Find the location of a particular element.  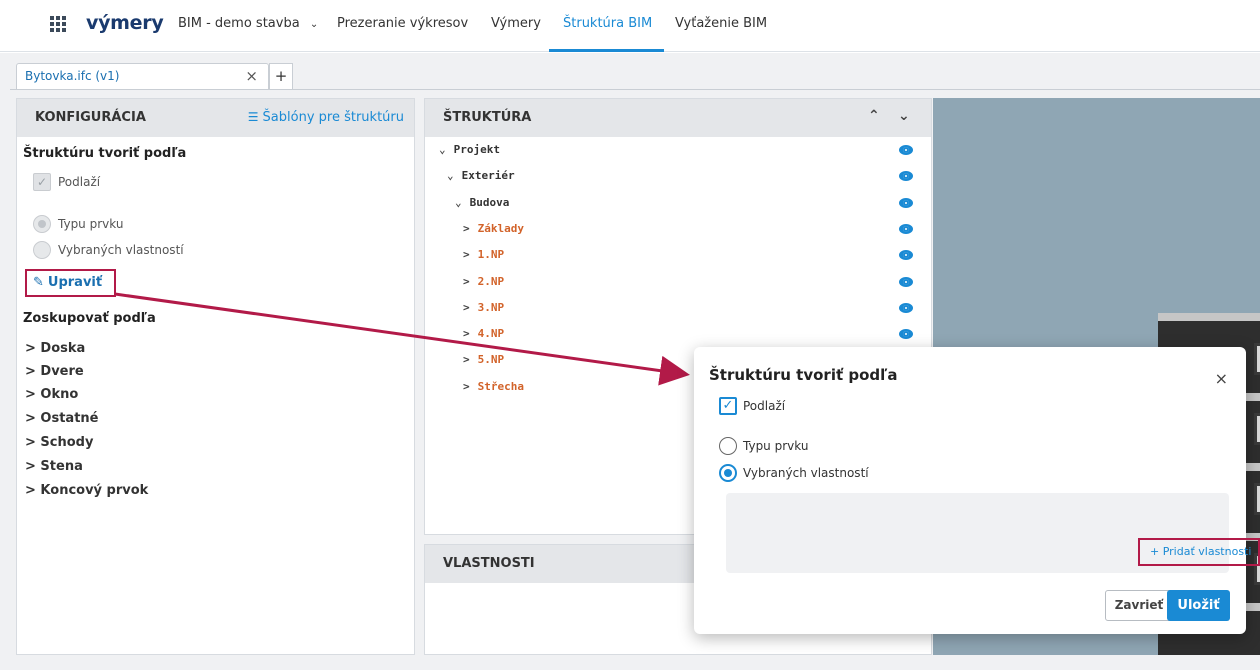

type-label: Typu prvku is located at coordinates (91, 224).